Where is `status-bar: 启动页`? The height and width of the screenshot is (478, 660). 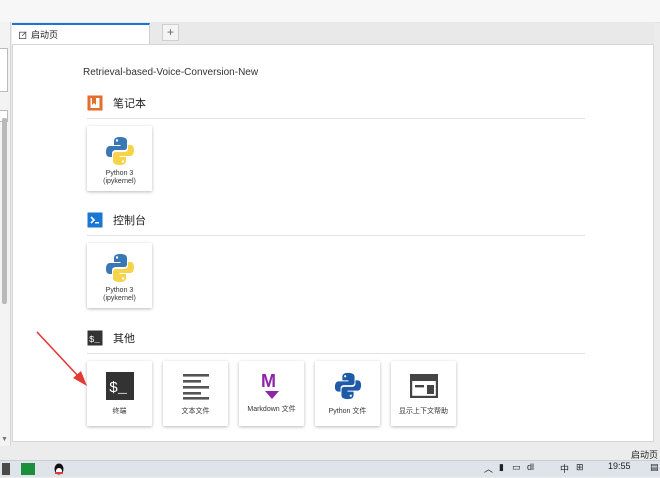
status-bar: 启动页 is located at coordinates (330, 453).